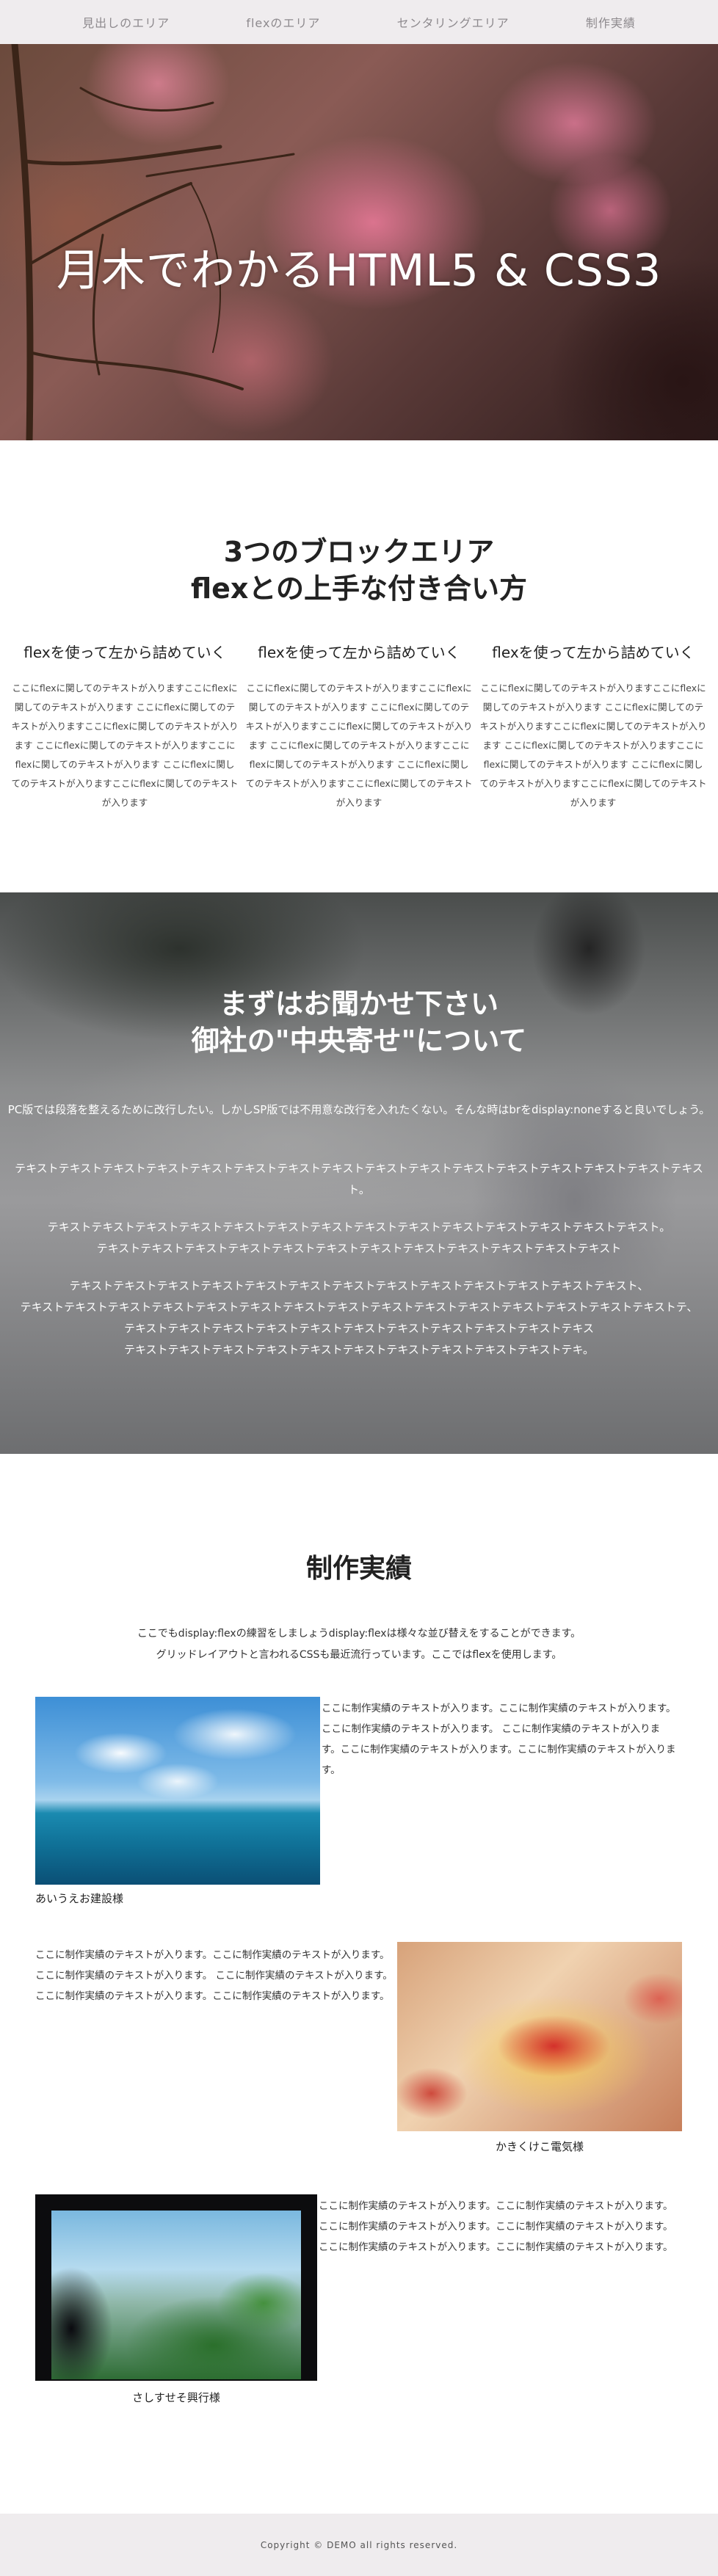 This screenshot has height=2576, width=718. Describe the element at coordinates (611, 22) in the screenshot. I see `nav-item-works: 制作実績` at that location.